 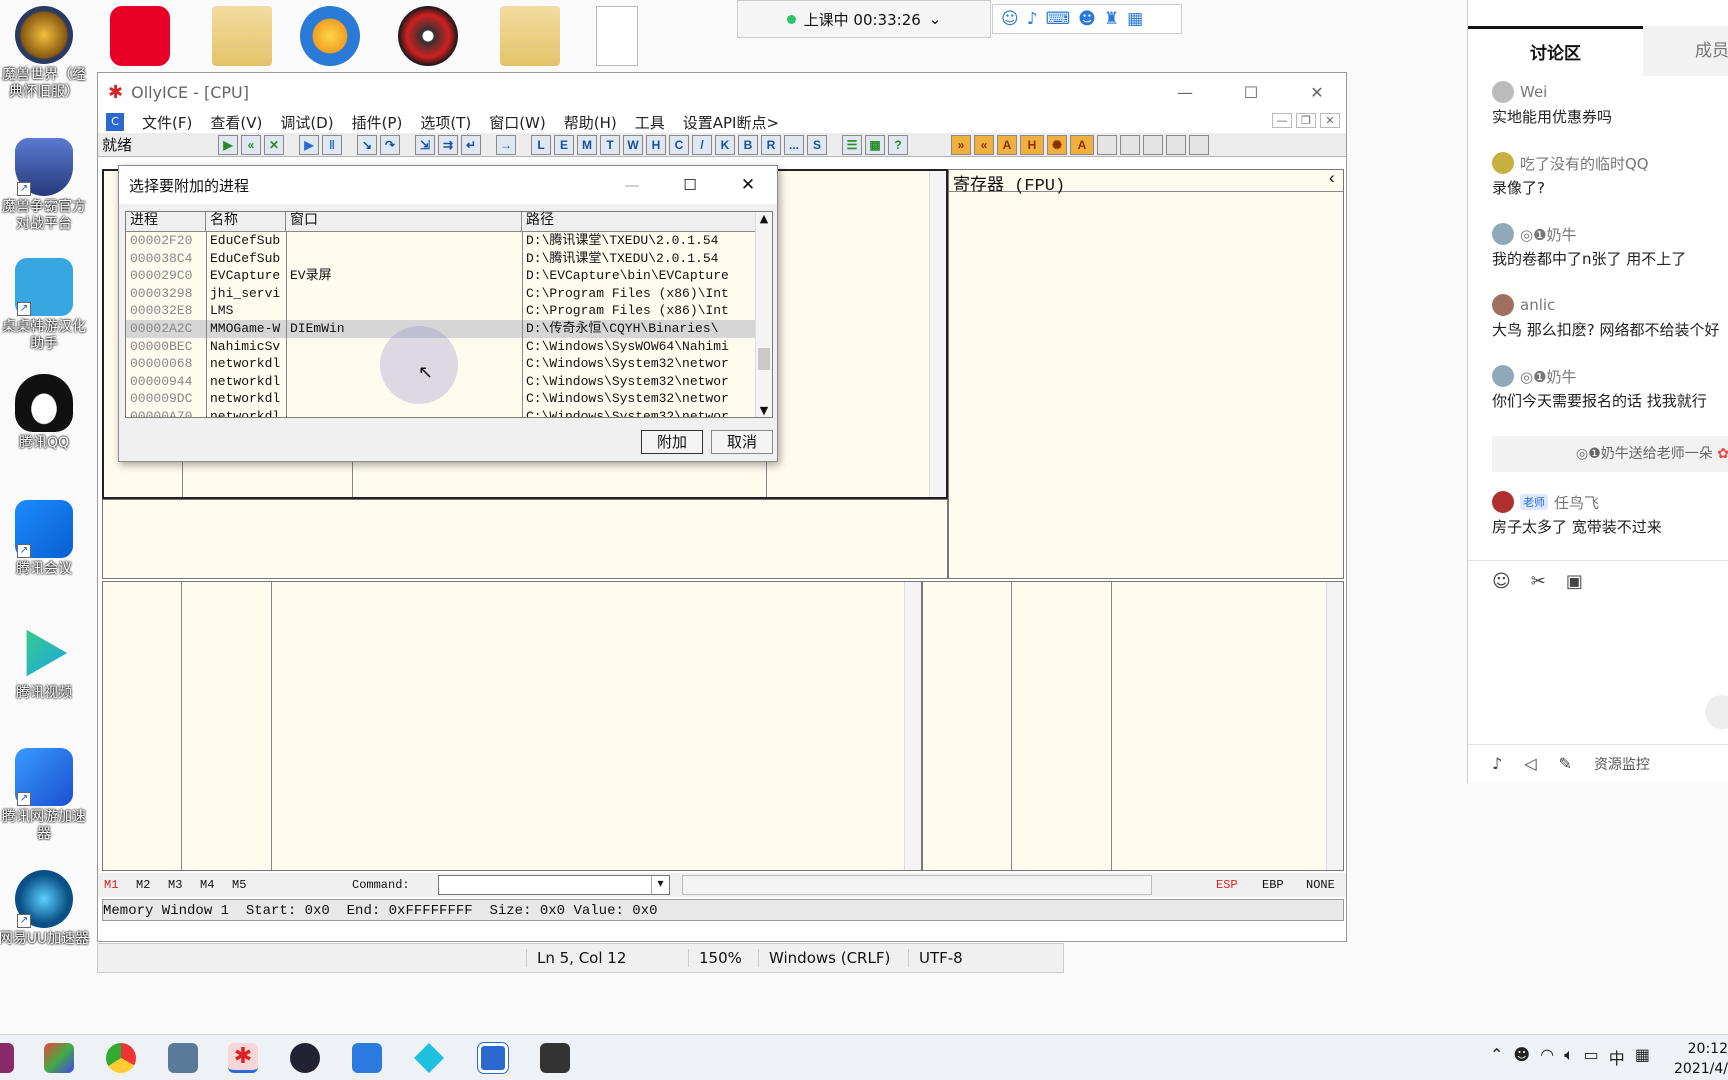 I want to click on desktop-icon-meeting: ↗ 腾讯会议, so click(x=45, y=539).